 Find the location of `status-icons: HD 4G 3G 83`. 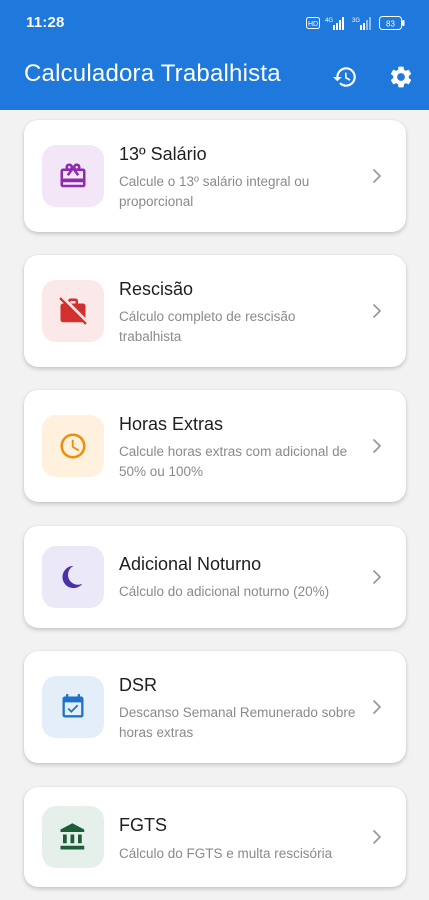

status-icons: HD 4G 3G 83 is located at coordinates (355, 23).